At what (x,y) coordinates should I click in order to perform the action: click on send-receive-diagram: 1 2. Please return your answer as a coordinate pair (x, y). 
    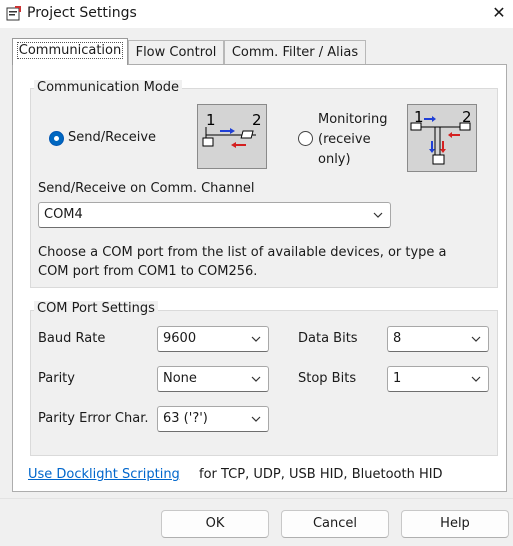
    Looking at the image, I should click on (232, 136).